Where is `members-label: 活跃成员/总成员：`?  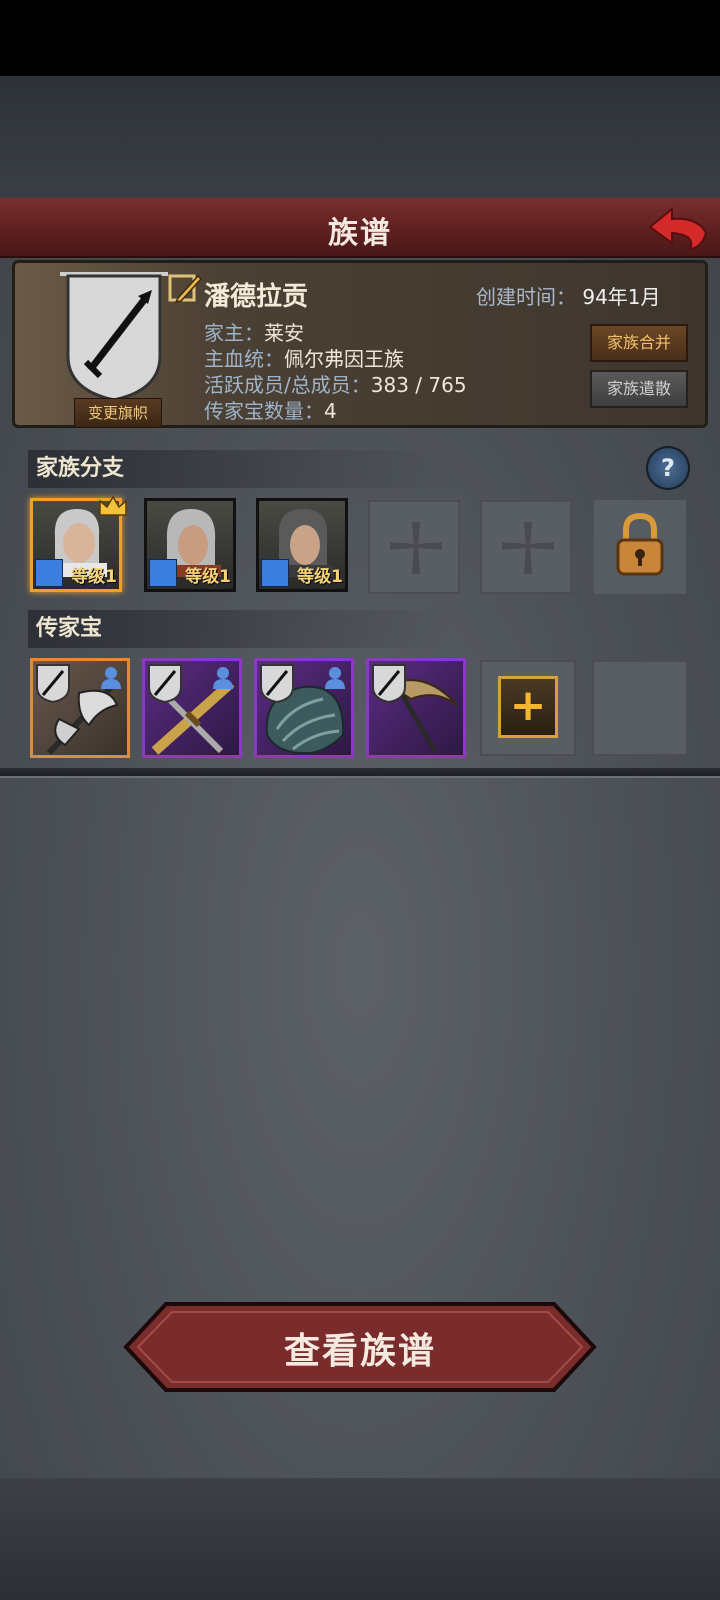 members-label: 活跃成员/总成员： is located at coordinates (287, 385).